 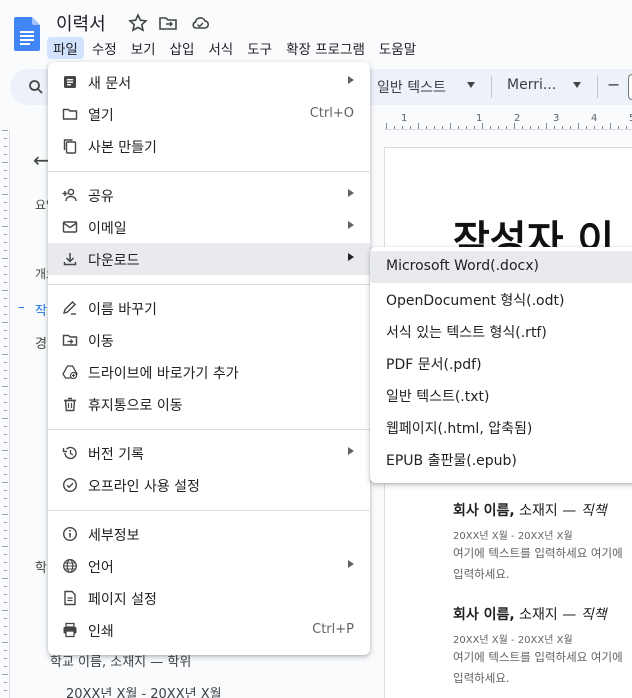 I want to click on menu-item-print: 인쇄 Ctrl+P, so click(x=209, y=630).